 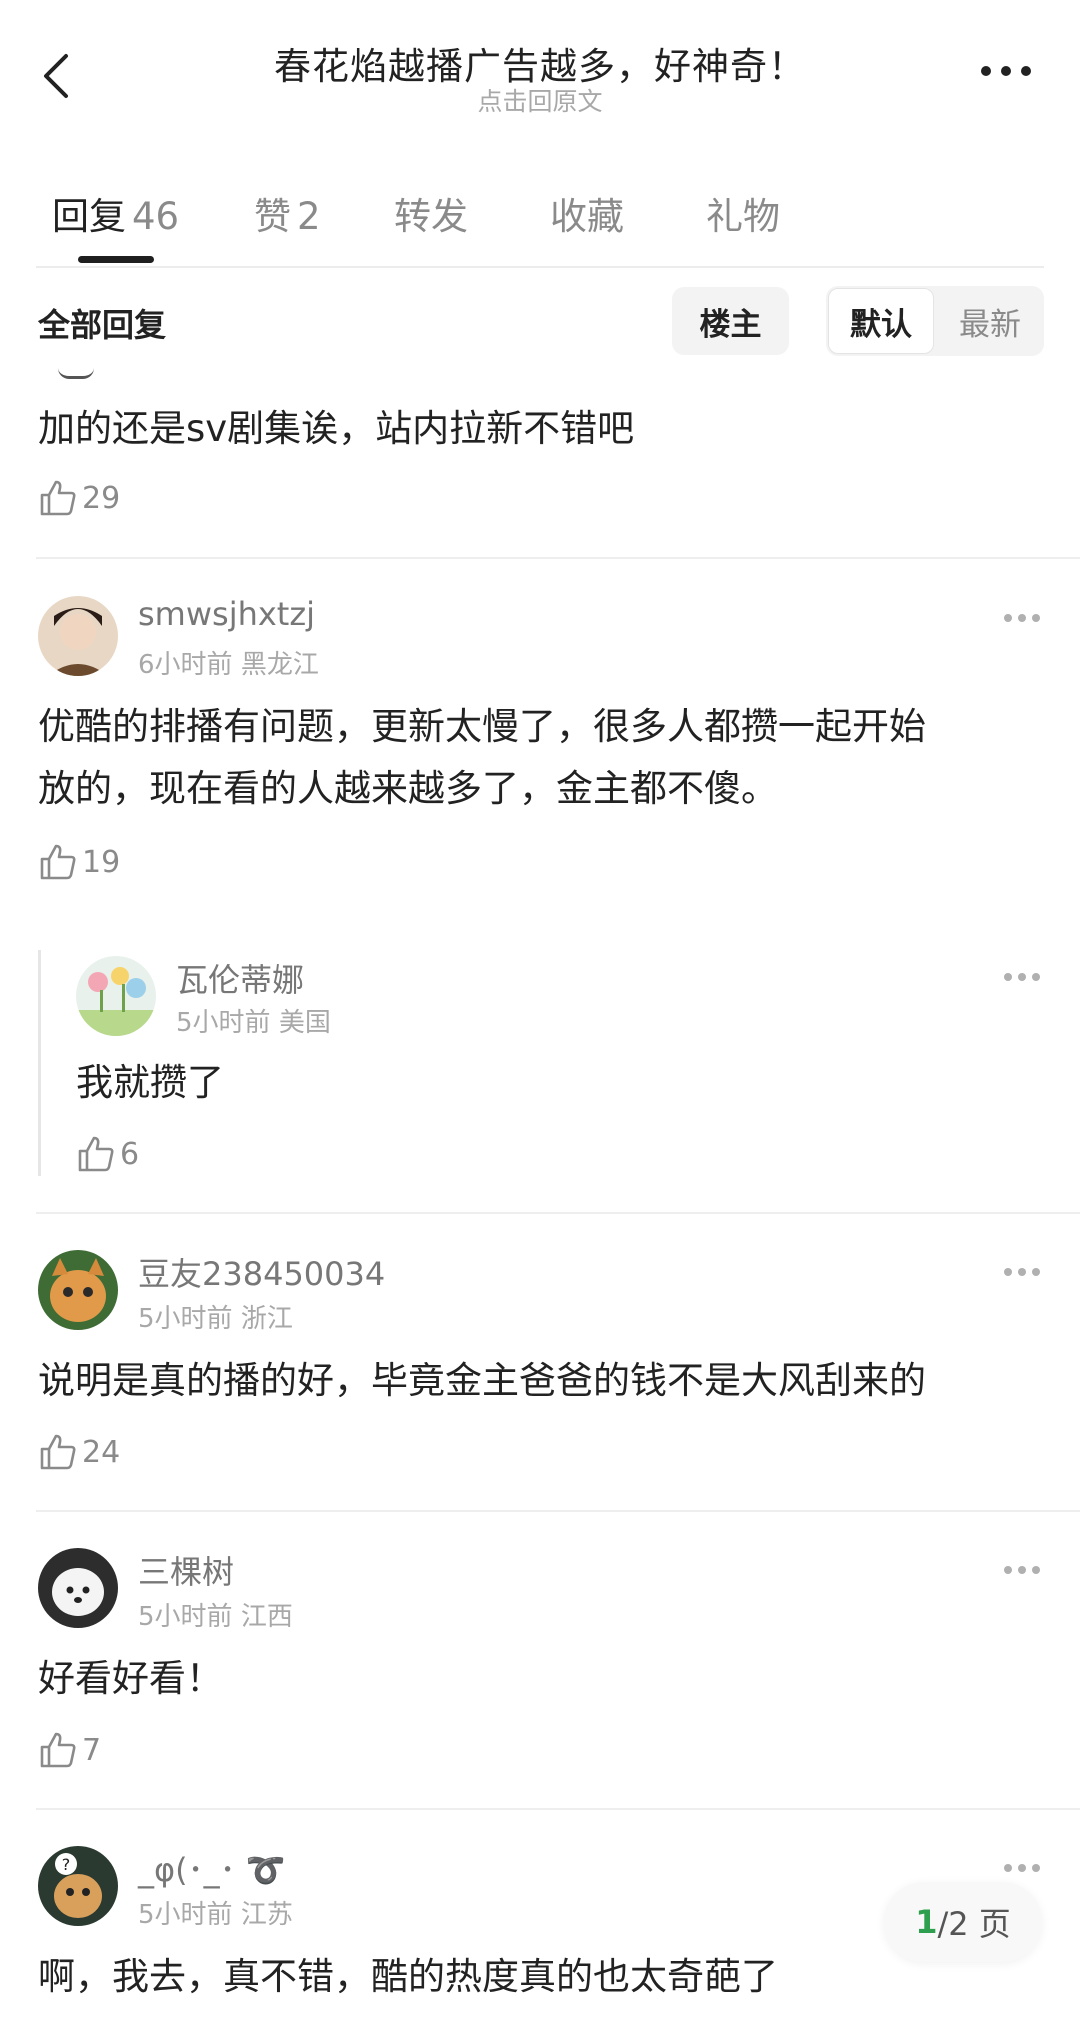 I want to click on tab-replies: 回复 46, so click(x=115, y=213).